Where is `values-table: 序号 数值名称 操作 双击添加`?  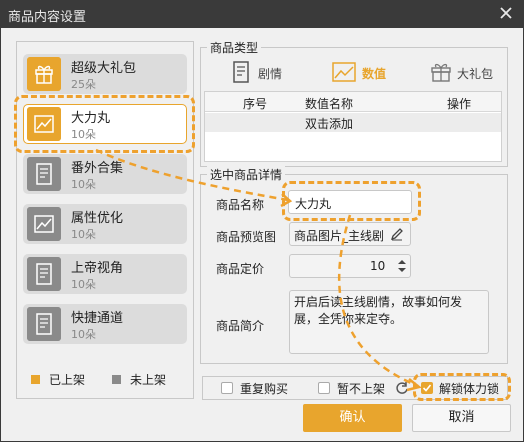
values-table: 序号 数值名称 操作 双击添加 is located at coordinates (353, 126).